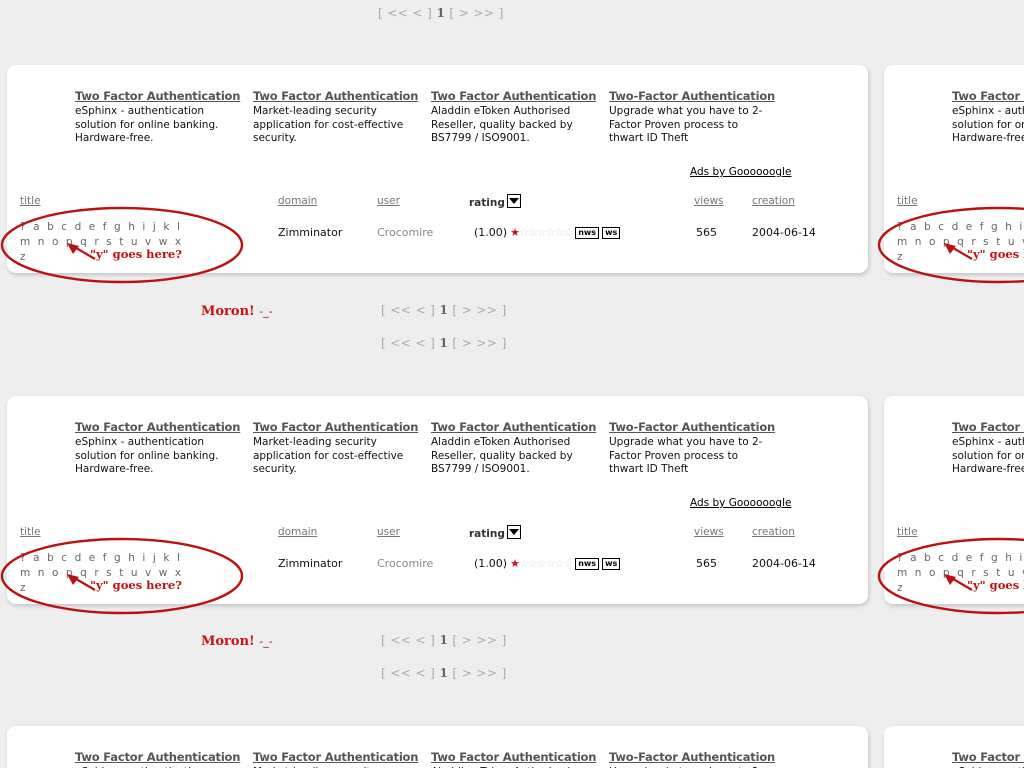  Describe the element at coordinates (444, 673) in the screenshot. I see `pagination-bottom-2: [ << < ] 1 [ > >> ]` at that location.